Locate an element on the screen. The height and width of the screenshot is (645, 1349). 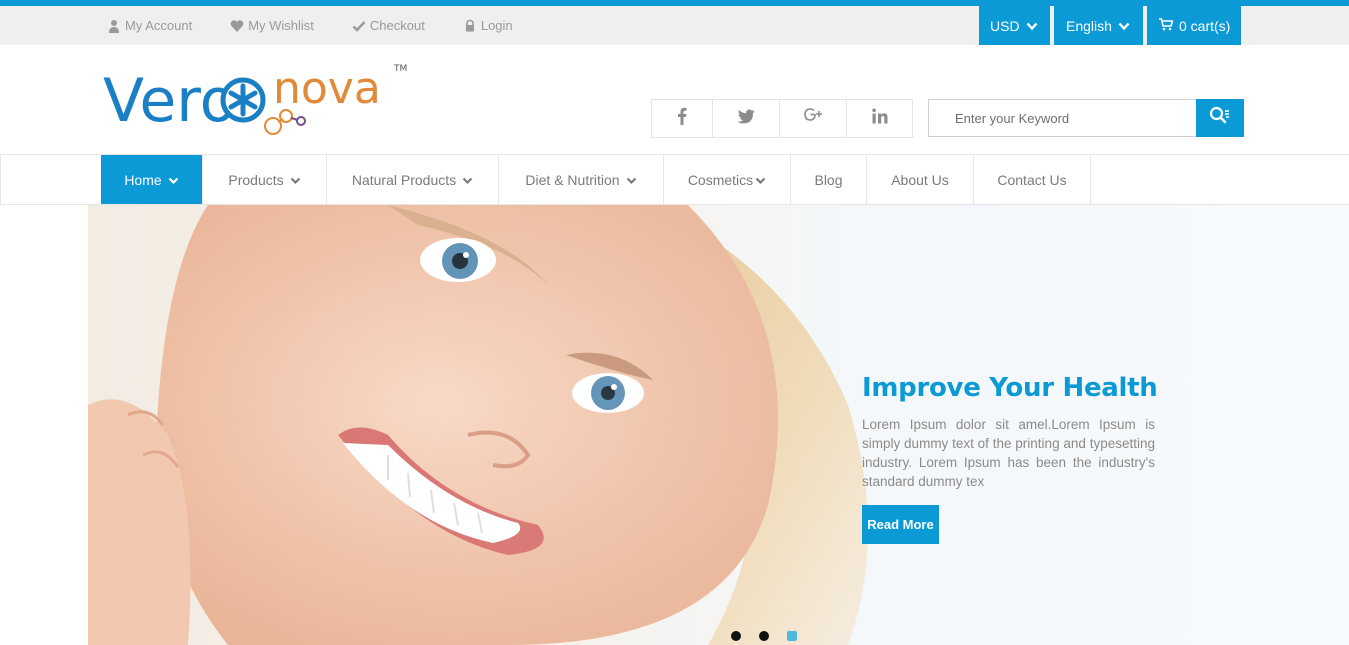
check-icon is located at coordinates (359, 26).